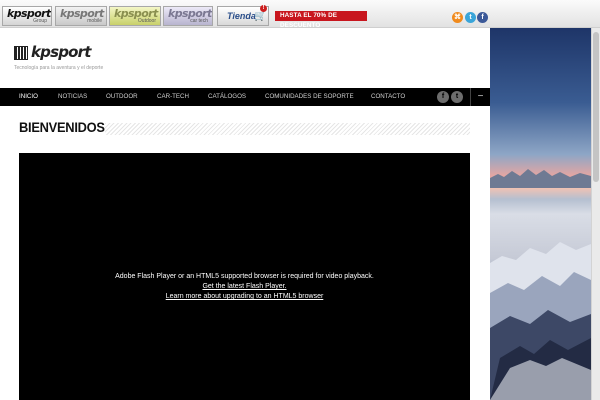 Image resolution: width=600 pixels, height=400 pixels. I want to click on scrollbar-thumb, so click(596, 107).